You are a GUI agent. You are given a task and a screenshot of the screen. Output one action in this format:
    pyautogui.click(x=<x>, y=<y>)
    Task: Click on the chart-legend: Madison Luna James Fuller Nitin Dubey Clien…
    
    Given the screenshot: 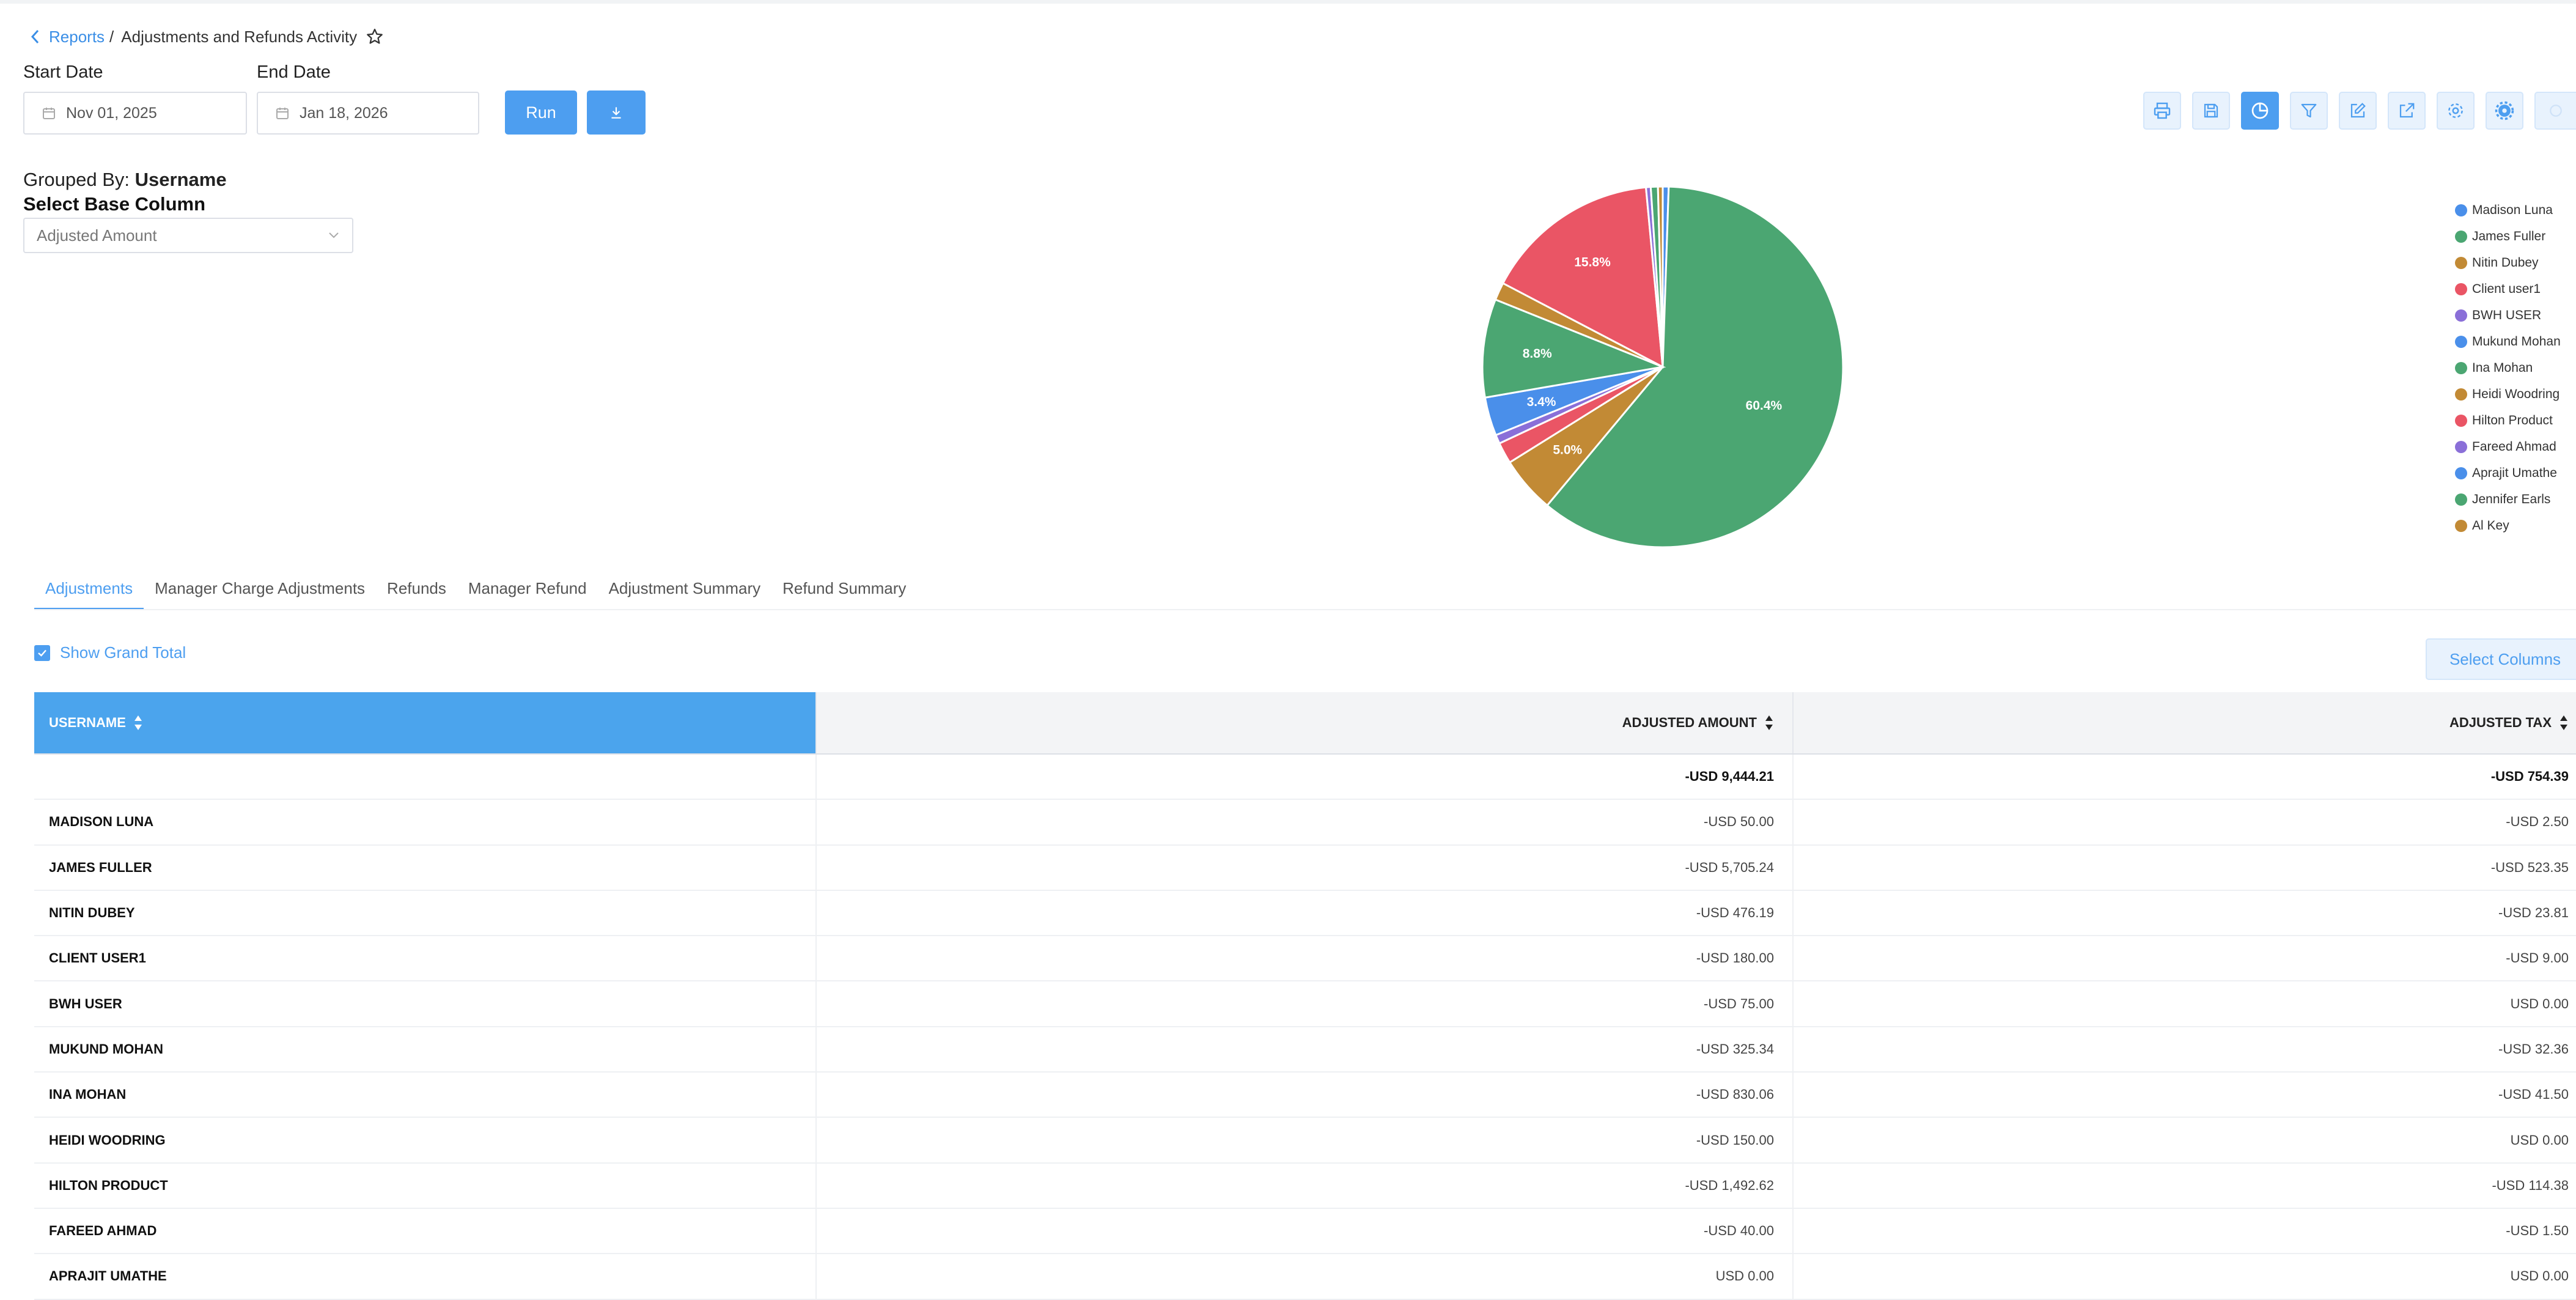 What is the action you would take?
    pyautogui.click(x=2508, y=368)
    